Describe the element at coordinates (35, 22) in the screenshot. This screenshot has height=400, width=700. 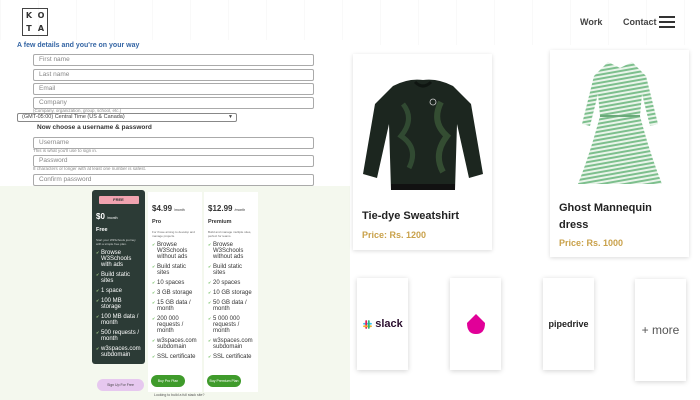
I see `kota-logo: K O T A` at that location.